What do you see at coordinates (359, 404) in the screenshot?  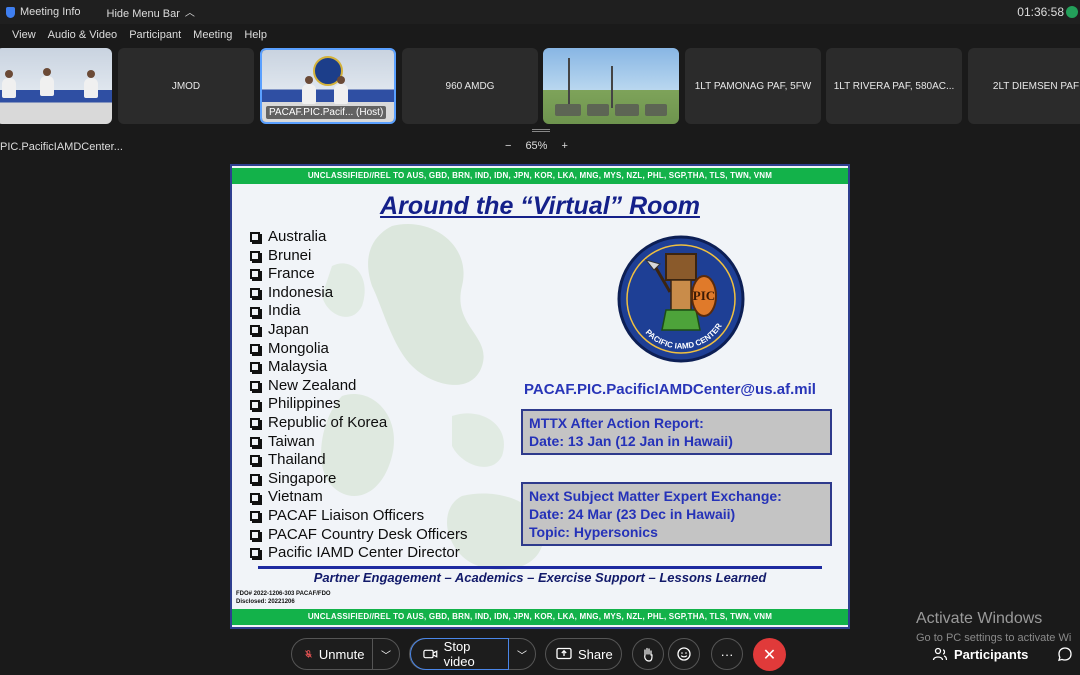 I see `list-item: Philippines` at bounding box center [359, 404].